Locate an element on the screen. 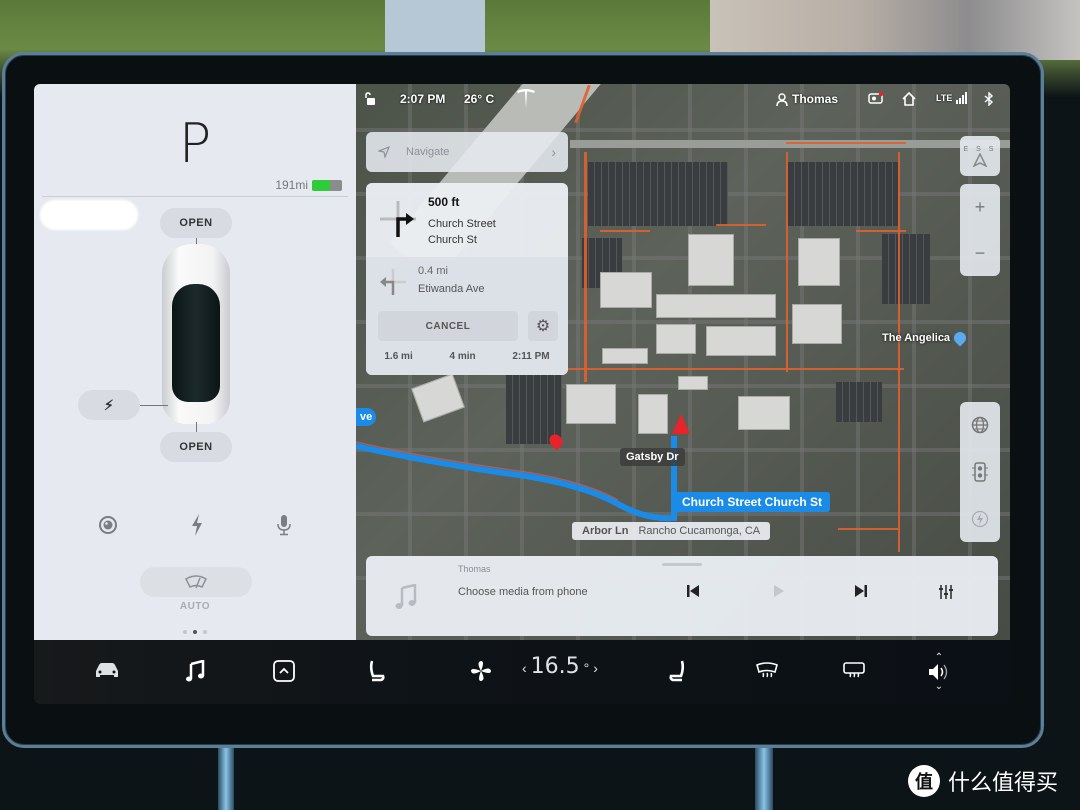  car-position-arrow-icon is located at coordinates (681, 424).